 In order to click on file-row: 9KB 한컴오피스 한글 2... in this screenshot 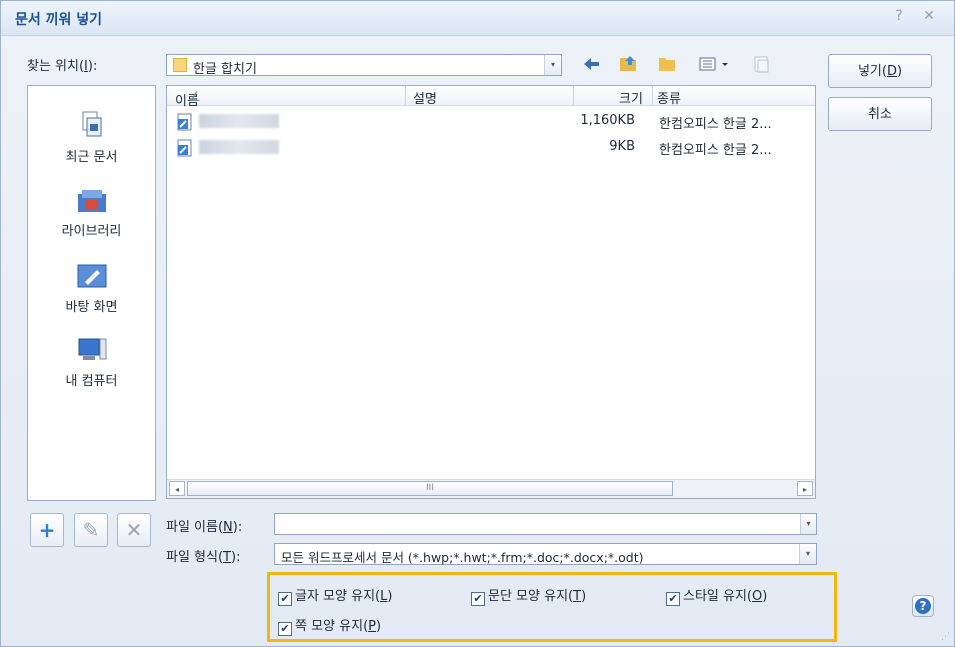, I will do `click(491, 148)`.